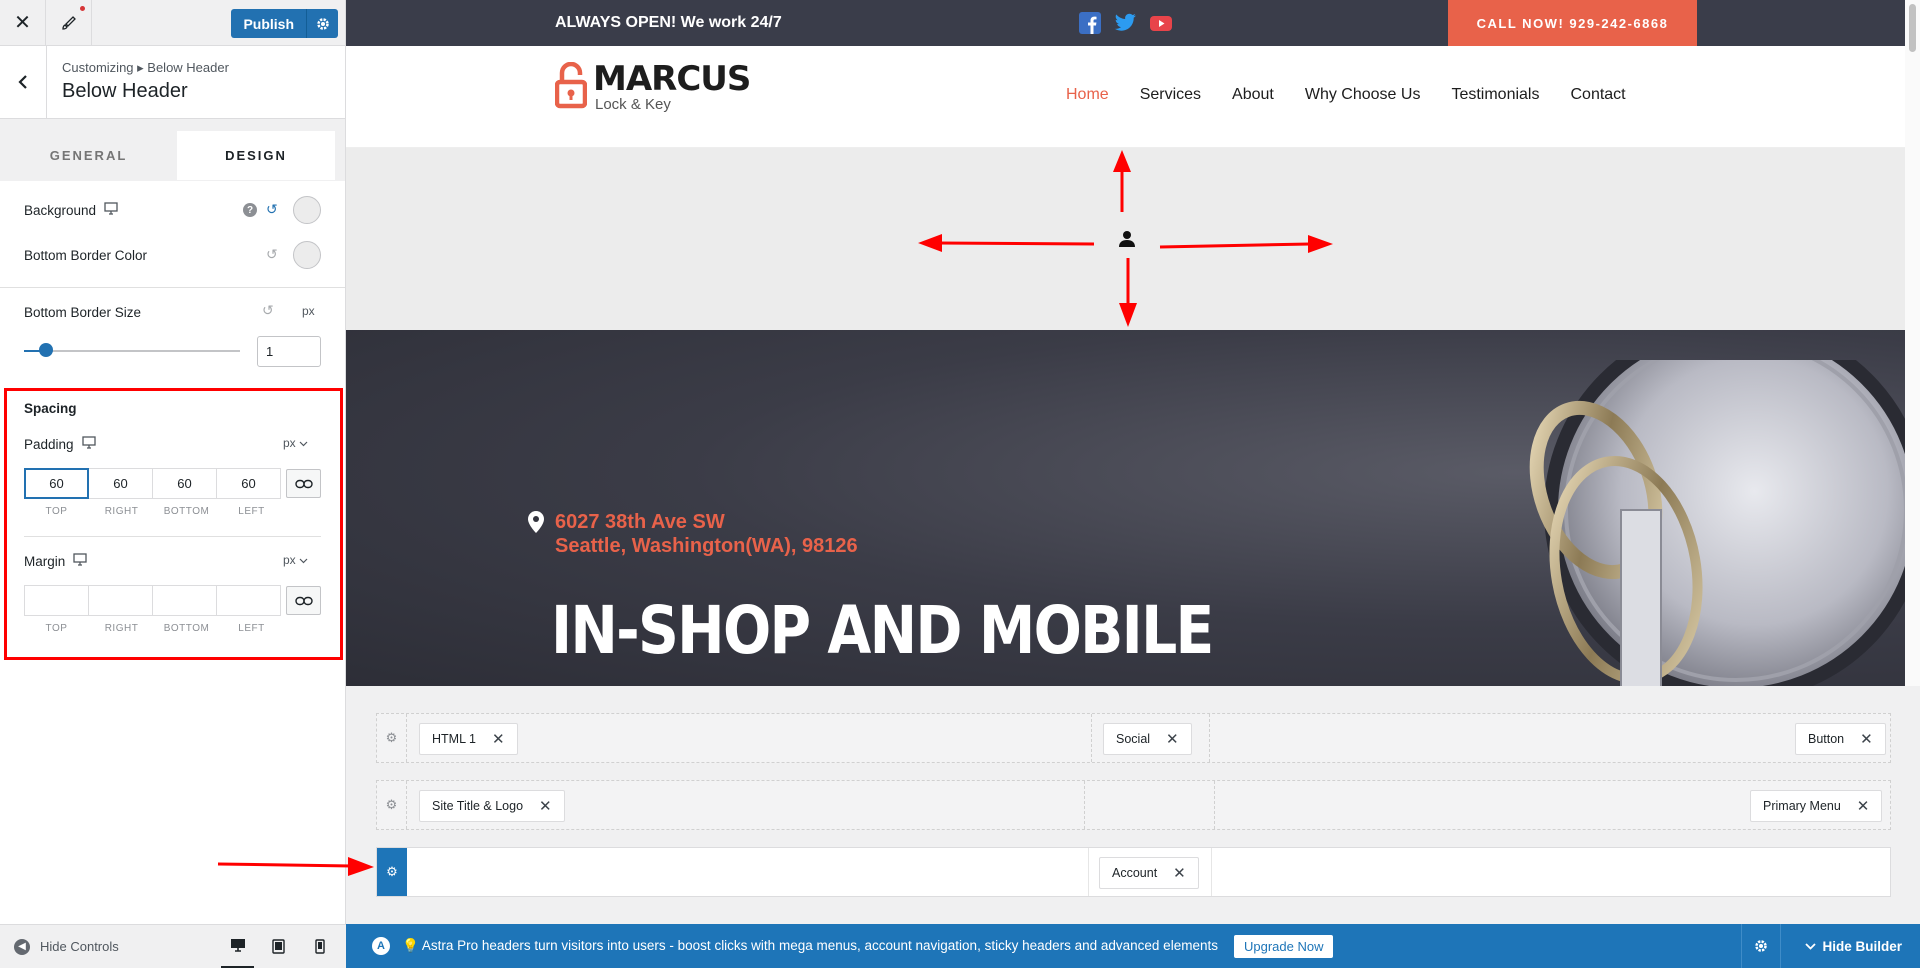 The height and width of the screenshot is (968, 1920). What do you see at coordinates (83, 312) in the screenshot?
I see `bottom-border-size-label: Bottom Border Size` at bounding box center [83, 312].